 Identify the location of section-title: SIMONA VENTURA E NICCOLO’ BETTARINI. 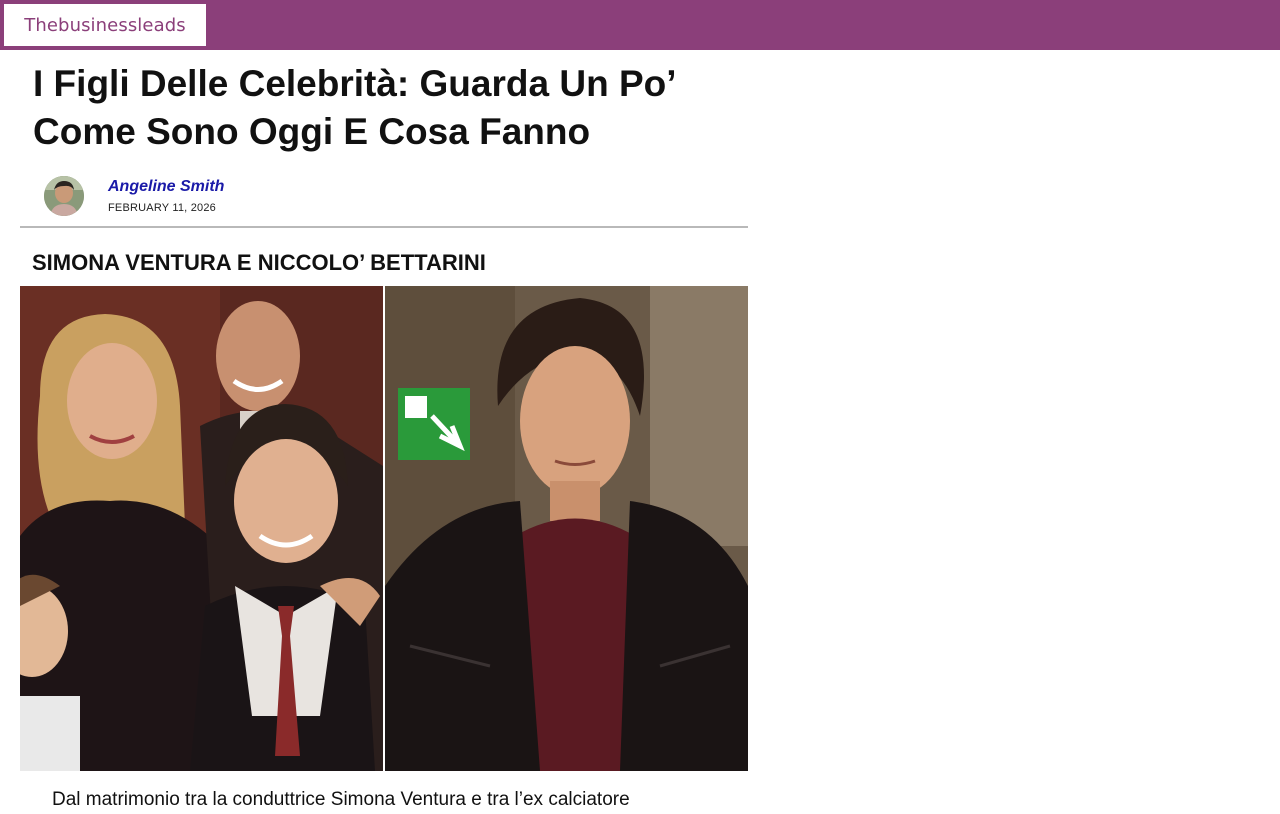
(259, 262).